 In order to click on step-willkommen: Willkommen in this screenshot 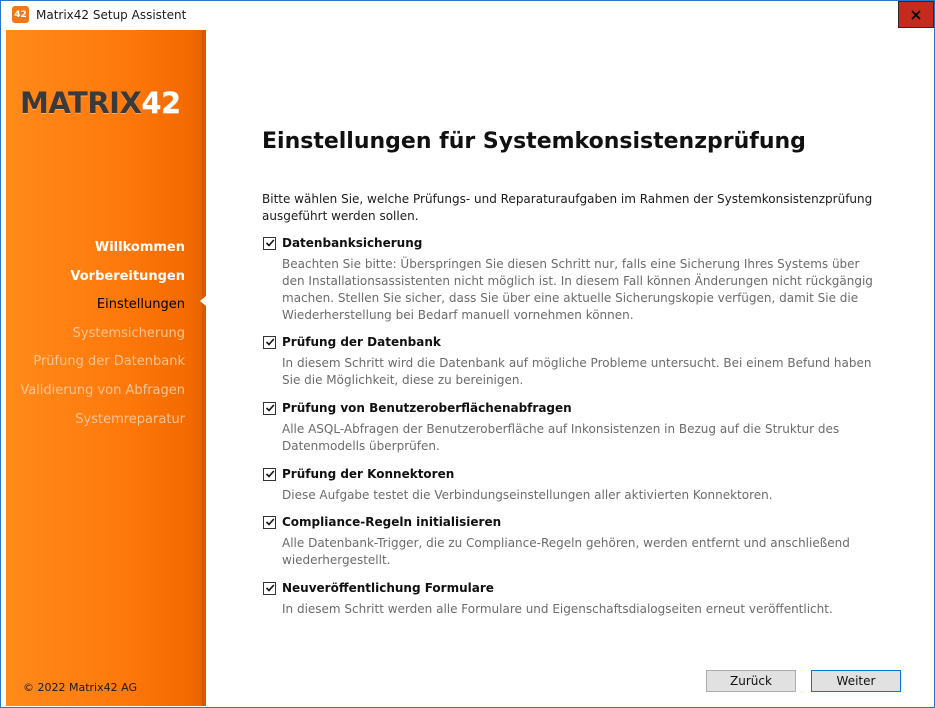, I will do `click(139, 247)`.